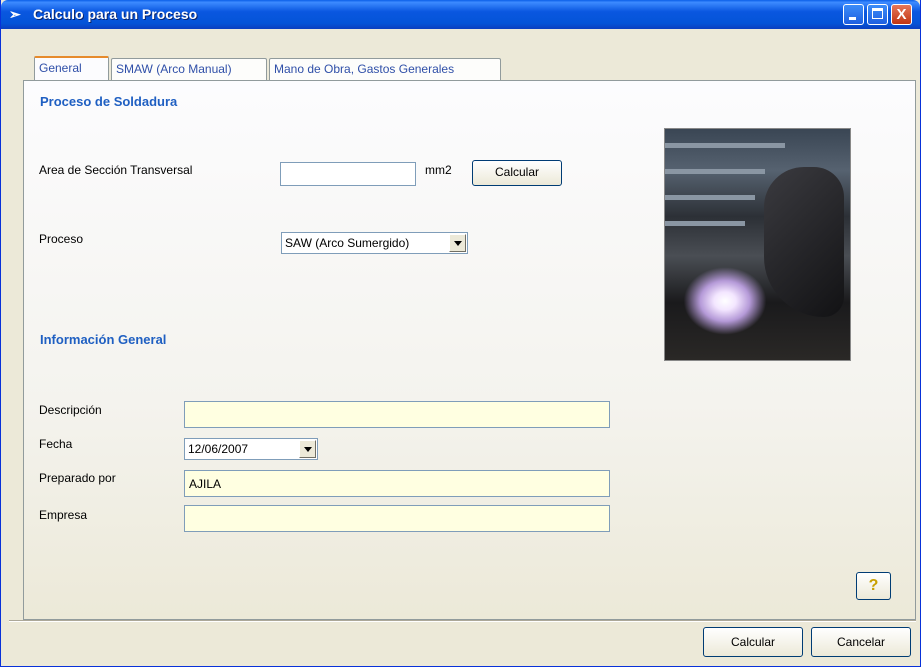 Image resolution: width=921 pixels, height=668 pixels. I want to click on proceso-select-value: SAW (Arco Sumergido), so click(347, 243).